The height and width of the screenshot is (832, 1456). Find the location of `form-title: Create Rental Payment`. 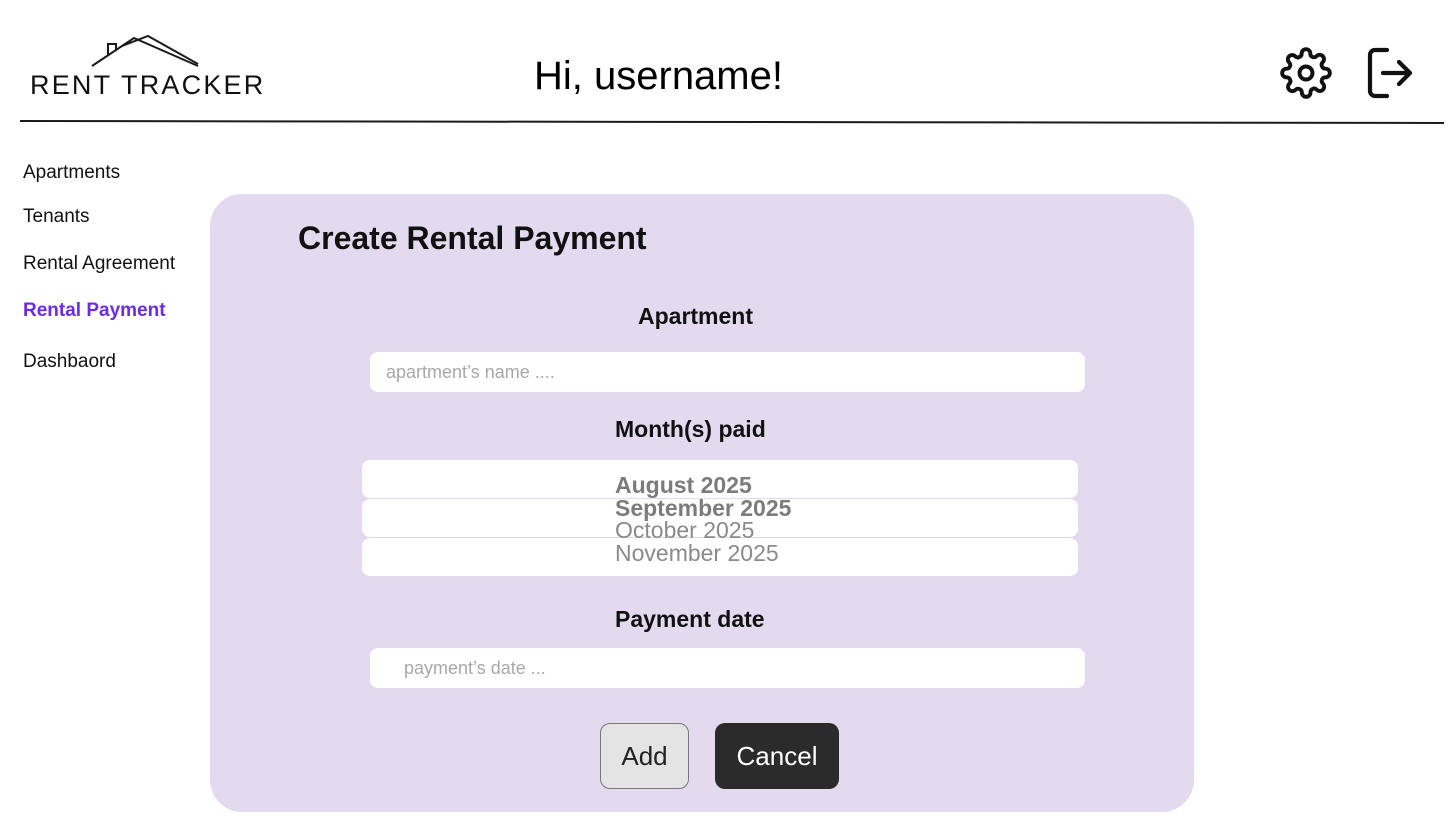

form-title: Create Rental Payment is located at coordinates (472, 238).